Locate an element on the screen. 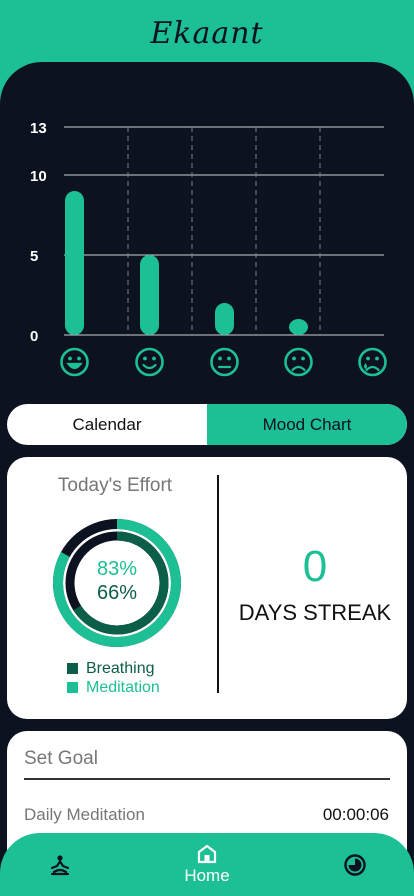 Image resolution: width=414 pixels, height=896 pixels. goal-underline is located at coordinates (207, 779).